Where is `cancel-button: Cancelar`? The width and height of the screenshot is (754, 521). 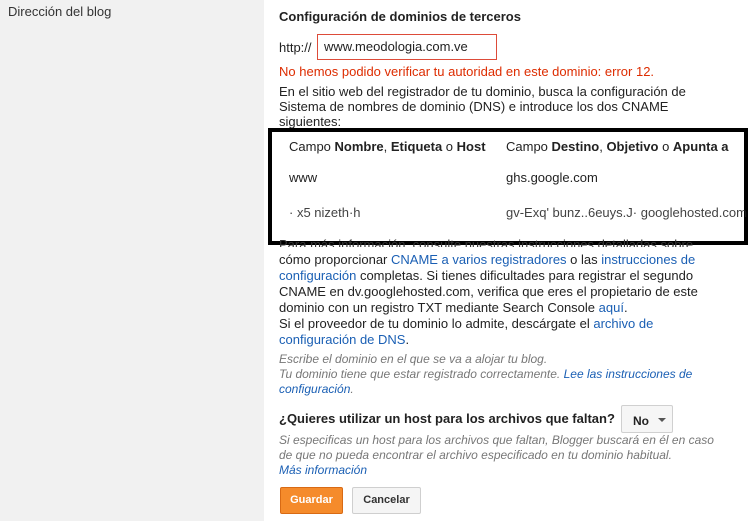 cancel-button: Cancelar is located at coordinates (386, 500).